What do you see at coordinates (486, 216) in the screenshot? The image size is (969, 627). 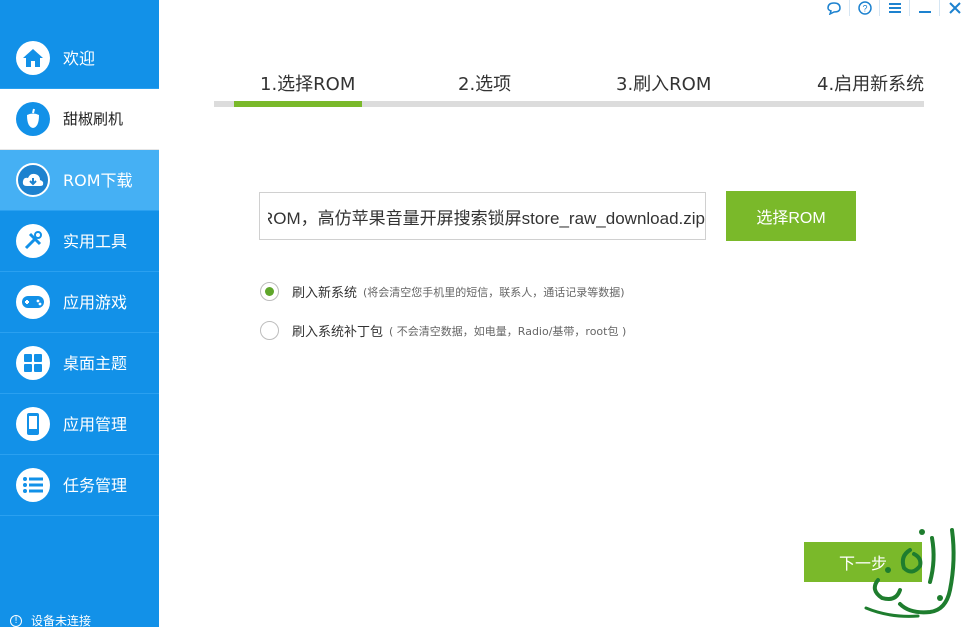 I see `rom-path-input` at bounding box center [486, 216].